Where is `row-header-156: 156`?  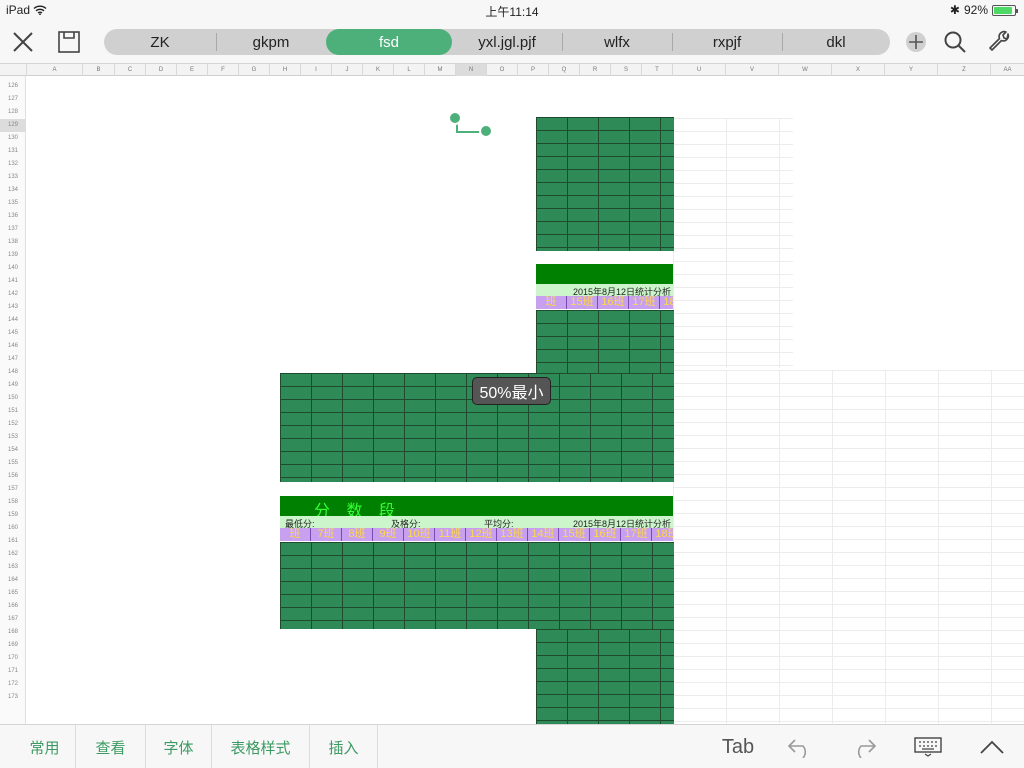 row-header-156: 156 is located at coordinates (13, 476).